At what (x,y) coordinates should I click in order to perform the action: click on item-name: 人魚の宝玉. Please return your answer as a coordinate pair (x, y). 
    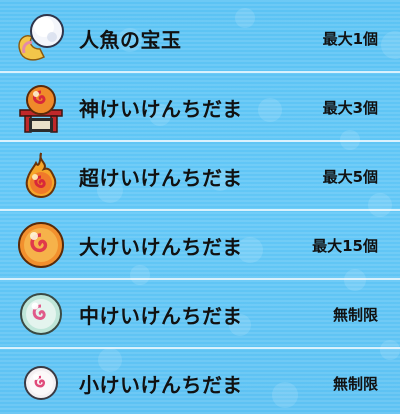
    Looking at the image, I should click on (130, 39).